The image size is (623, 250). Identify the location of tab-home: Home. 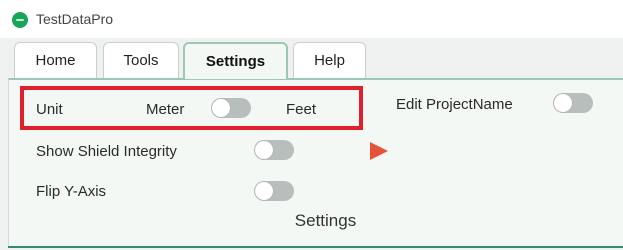
(55, 60).